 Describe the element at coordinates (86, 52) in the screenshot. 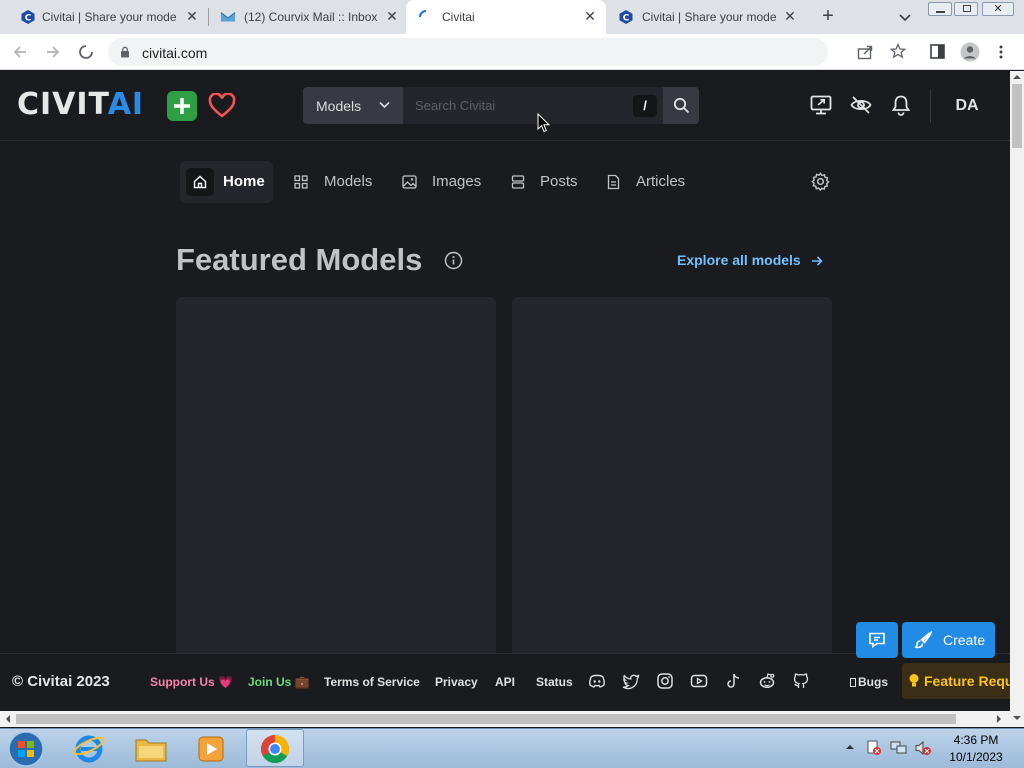

I see `loading-stop-icon` at that location.